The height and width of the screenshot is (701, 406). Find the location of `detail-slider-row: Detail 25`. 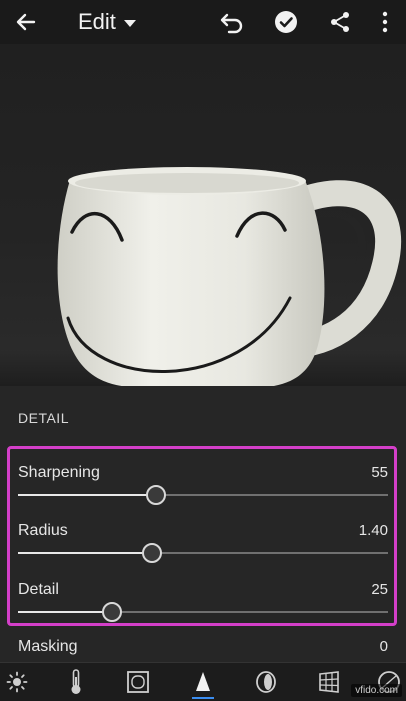

detail-slider-row: Detail 25 is located at coordinates (203, 609).